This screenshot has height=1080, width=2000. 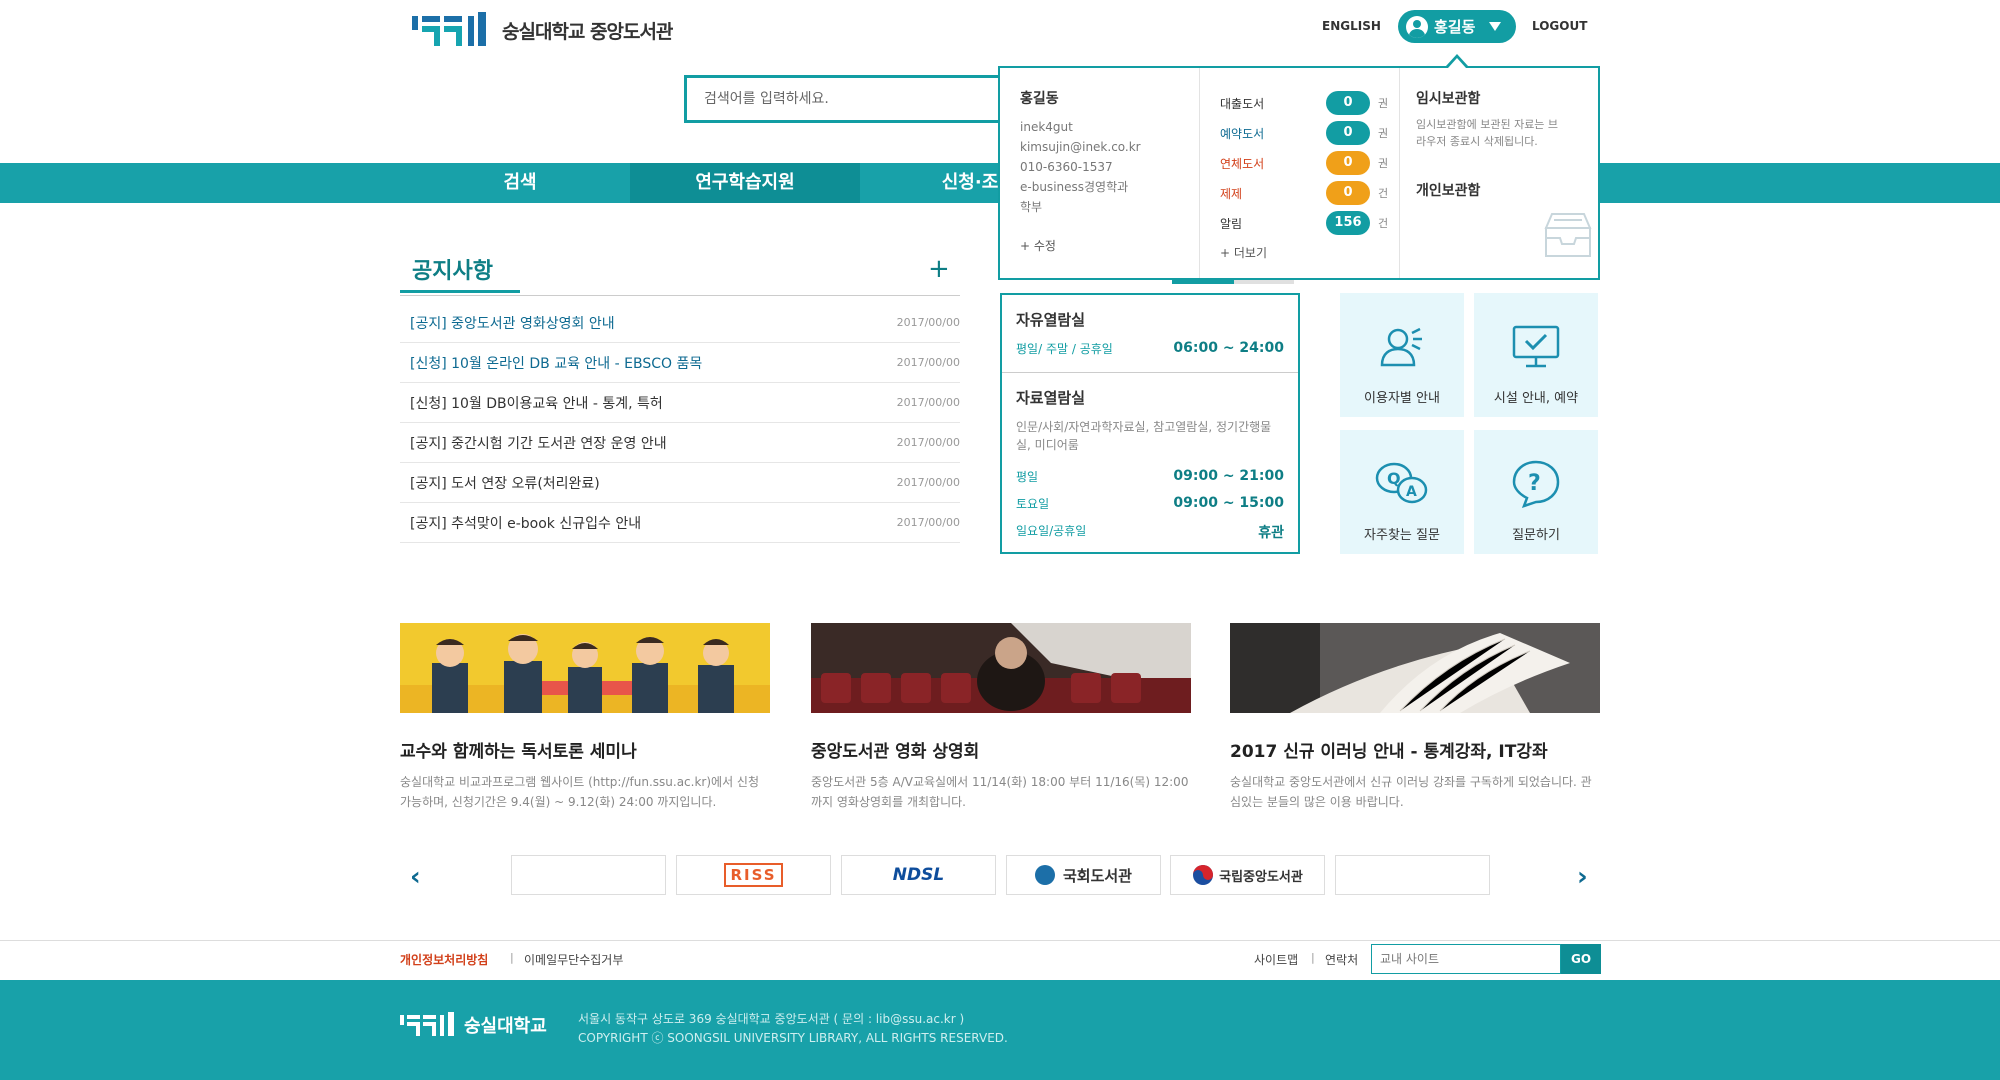 I want to click on svg-text: A, so click(x=1411, y=492).